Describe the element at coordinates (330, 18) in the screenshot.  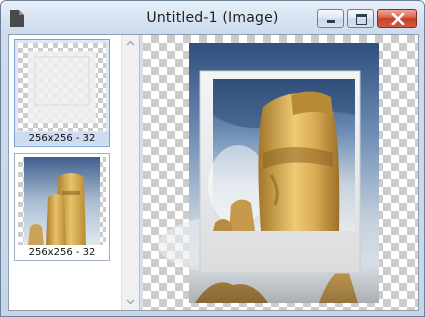
I see `minimize-button` at that location.